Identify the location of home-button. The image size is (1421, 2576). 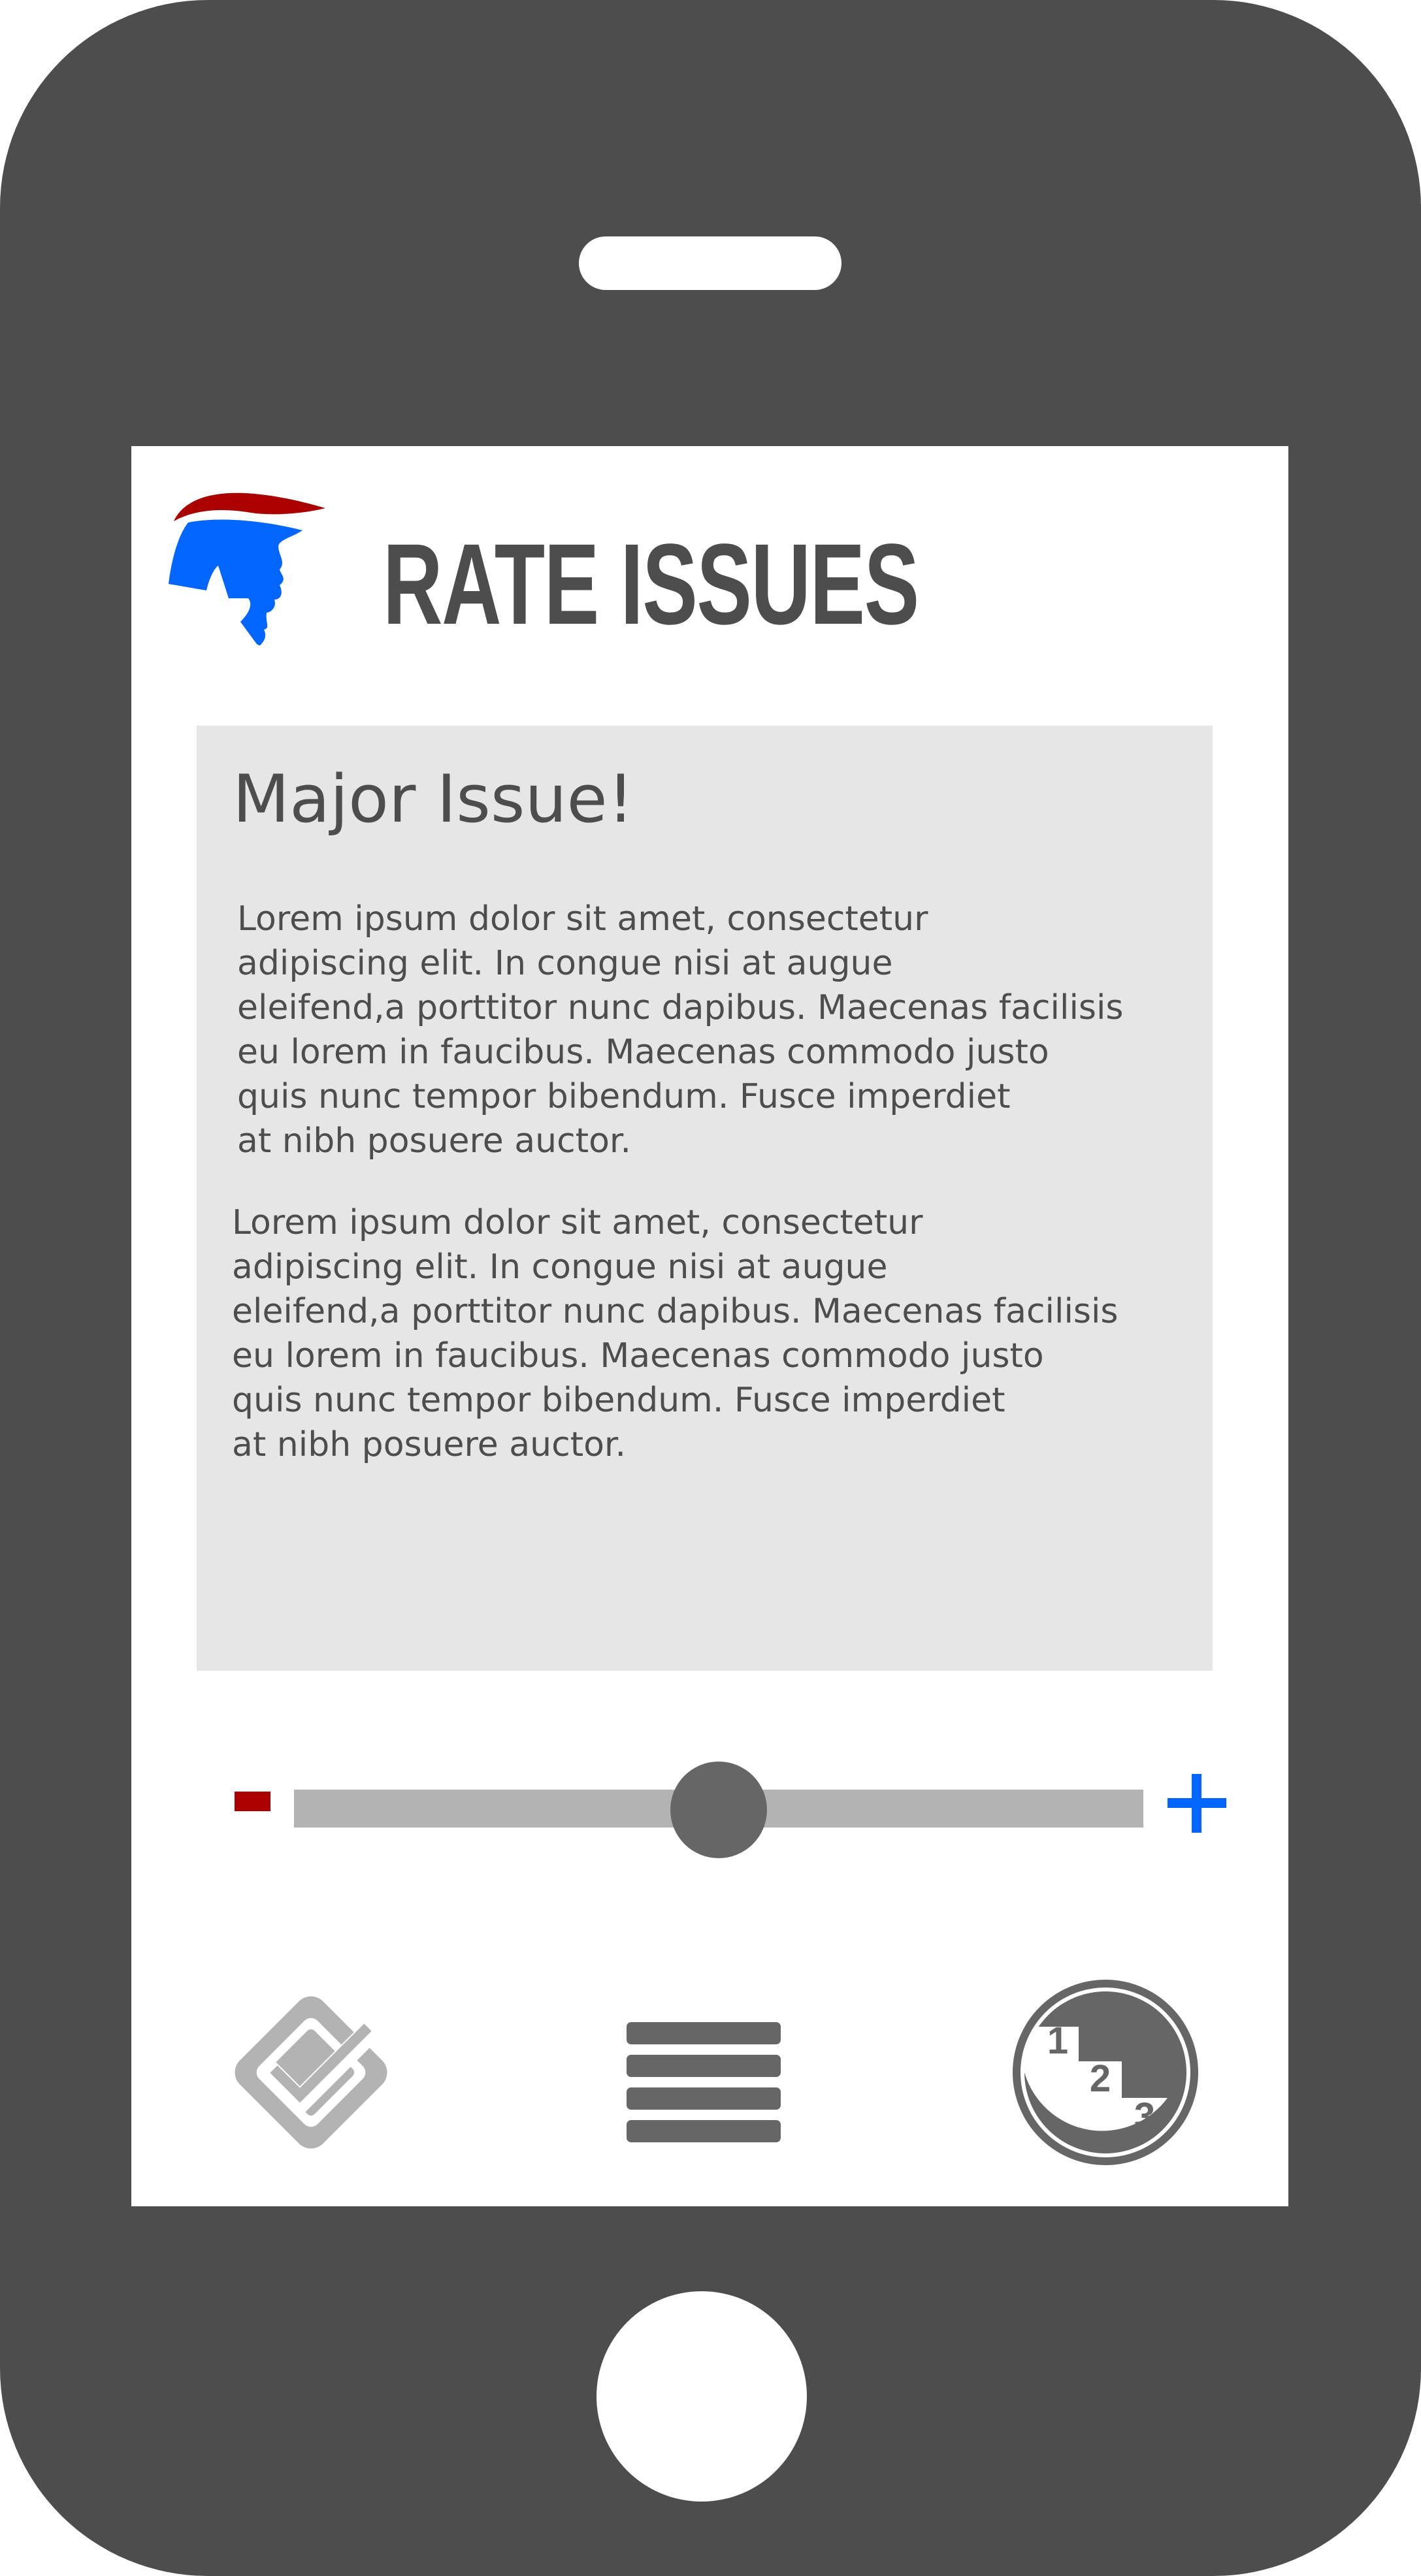
(701, 2396).